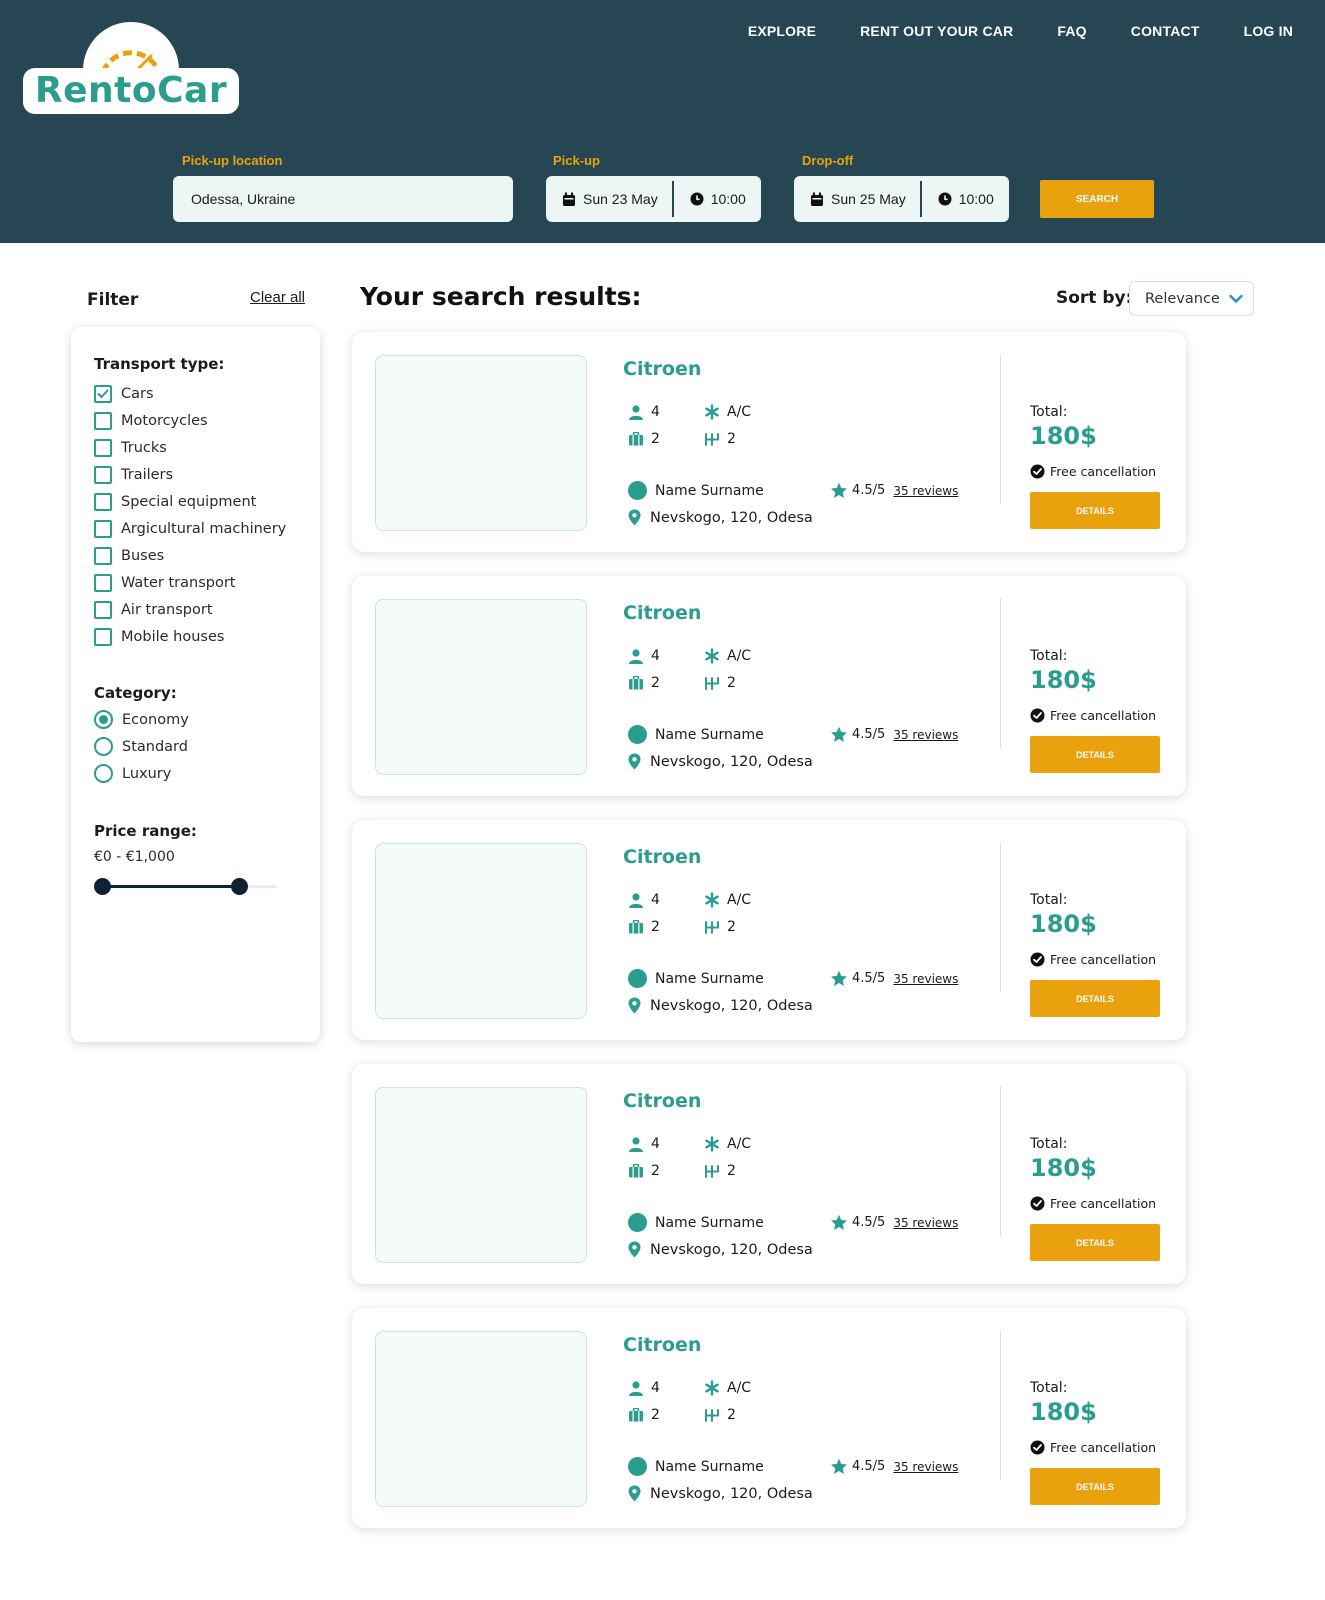  What do you see at coordinates (1071, 31) in the screenshot?
I see `nav-faq: FAQ` at bounding box center [1071, 31].